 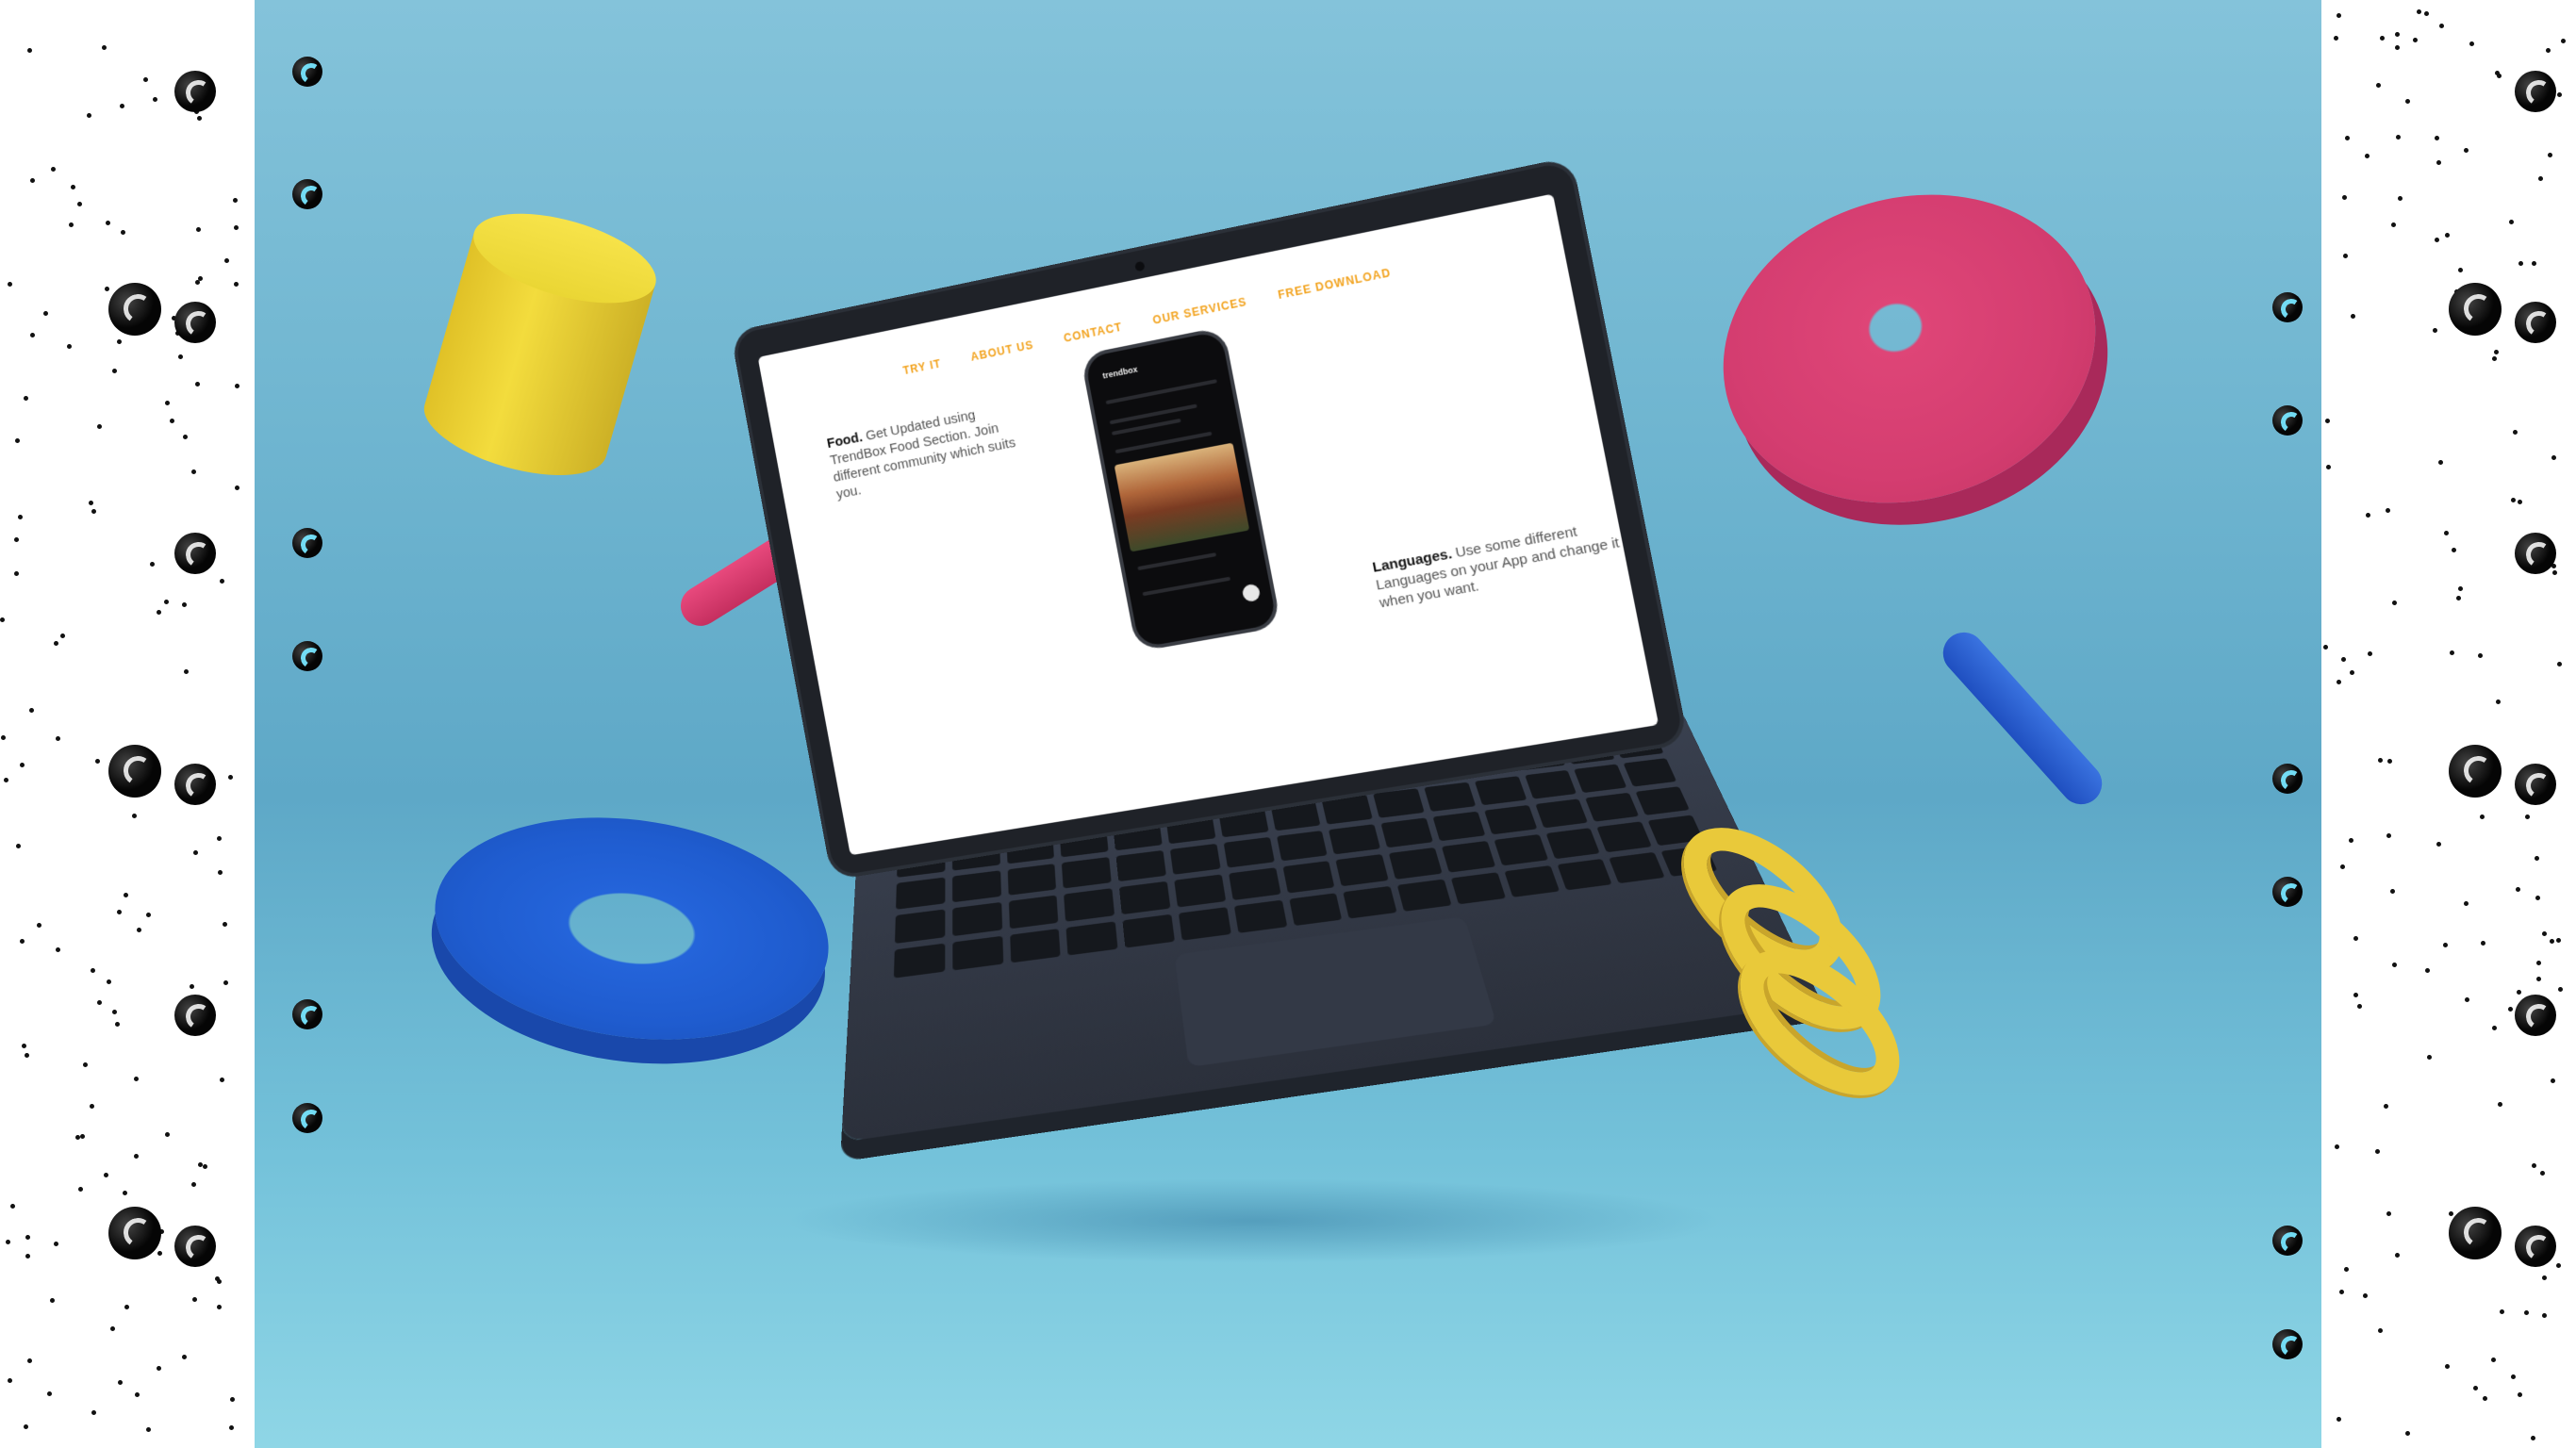 I want to click on phone-feed-photo, so click(x=1182, y=497).